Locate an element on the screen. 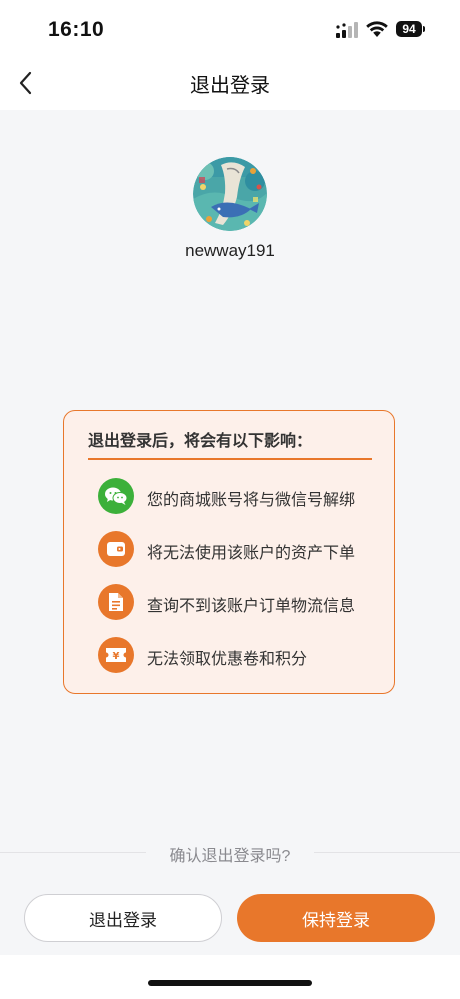  username: newway191 is located at coordinates (230, 250).